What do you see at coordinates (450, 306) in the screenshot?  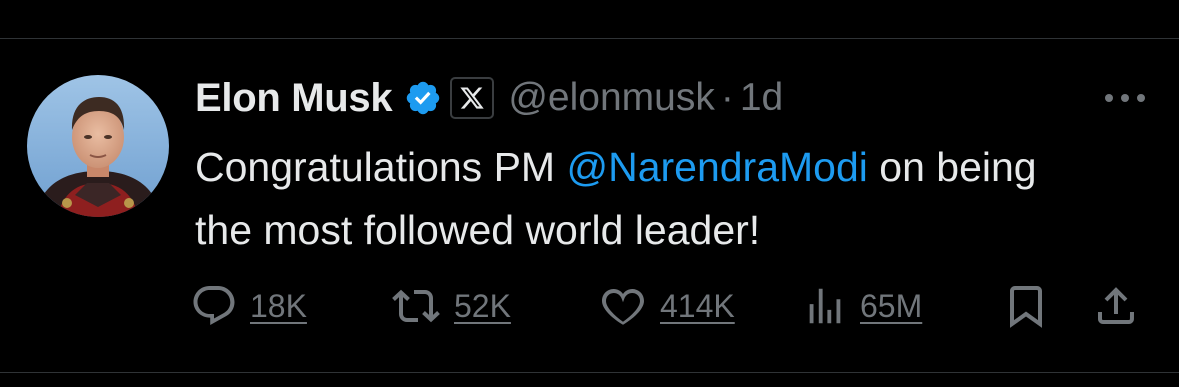 I see `repost-button: 52K` at bounding box center [450, 306].